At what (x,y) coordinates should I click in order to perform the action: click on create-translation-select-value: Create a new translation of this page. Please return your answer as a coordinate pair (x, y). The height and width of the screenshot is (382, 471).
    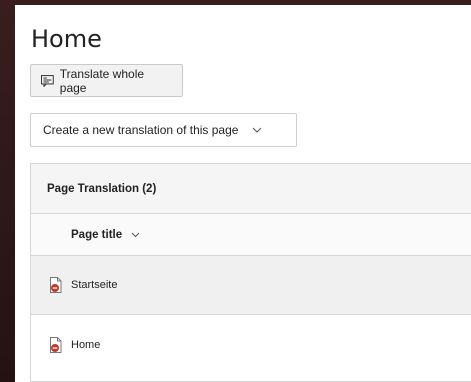
    Looking at the image, I should click on (141, 130).